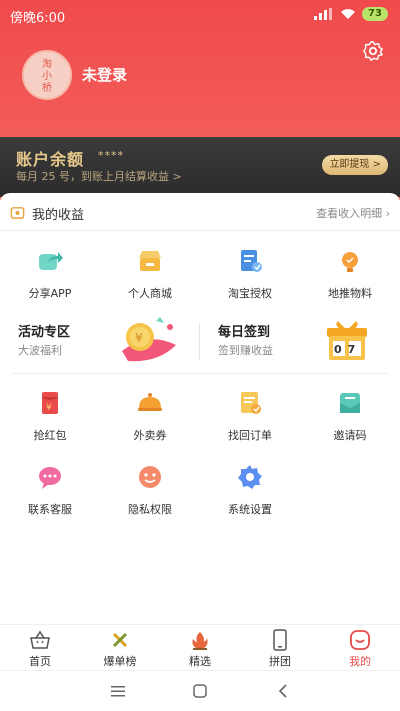 This screenshot has height=711, width=400. I want to click on home-nav-icon, so click(200, 691).